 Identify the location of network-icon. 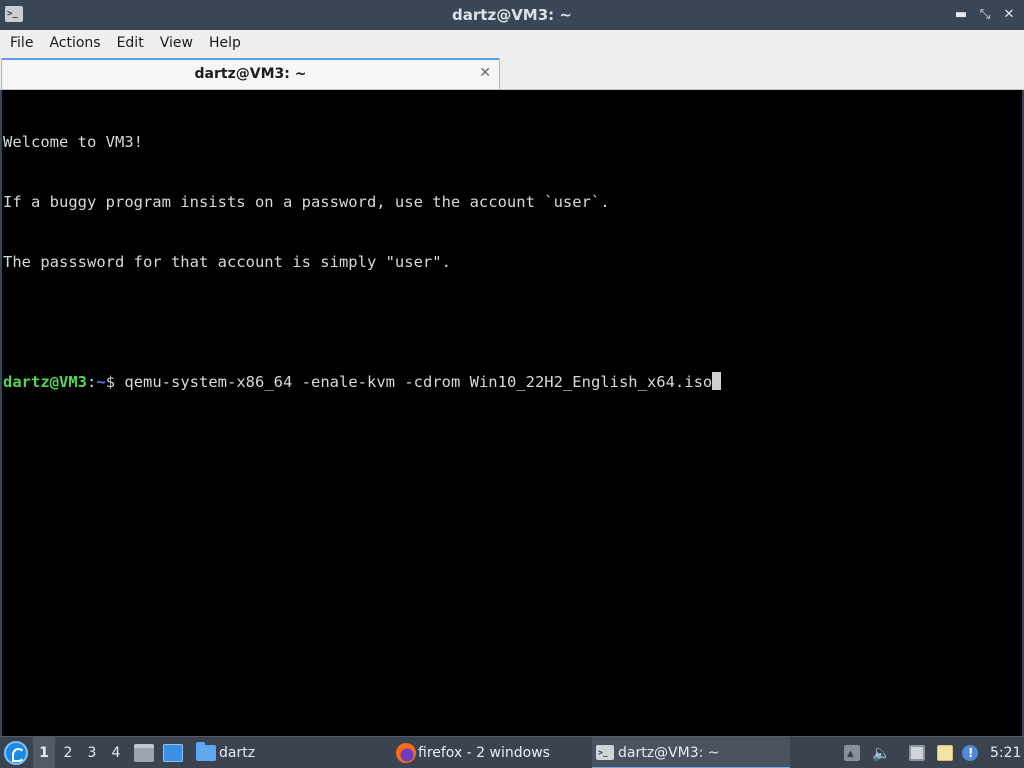
(917, 753).